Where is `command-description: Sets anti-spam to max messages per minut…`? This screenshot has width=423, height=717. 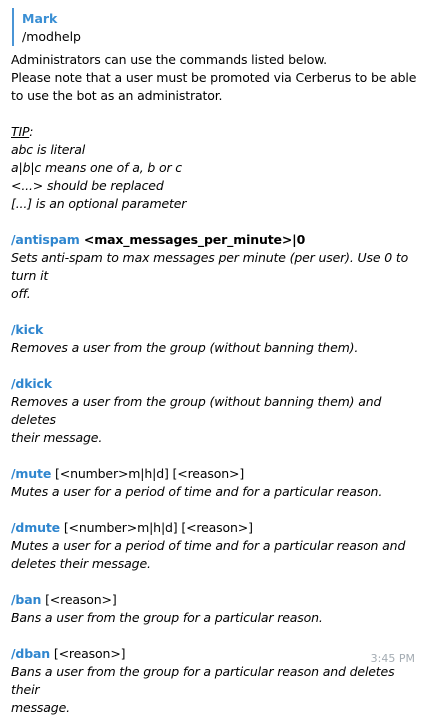 command-description: Sets anti-spam to max messages per minut… is located at coordinates (210, 266).